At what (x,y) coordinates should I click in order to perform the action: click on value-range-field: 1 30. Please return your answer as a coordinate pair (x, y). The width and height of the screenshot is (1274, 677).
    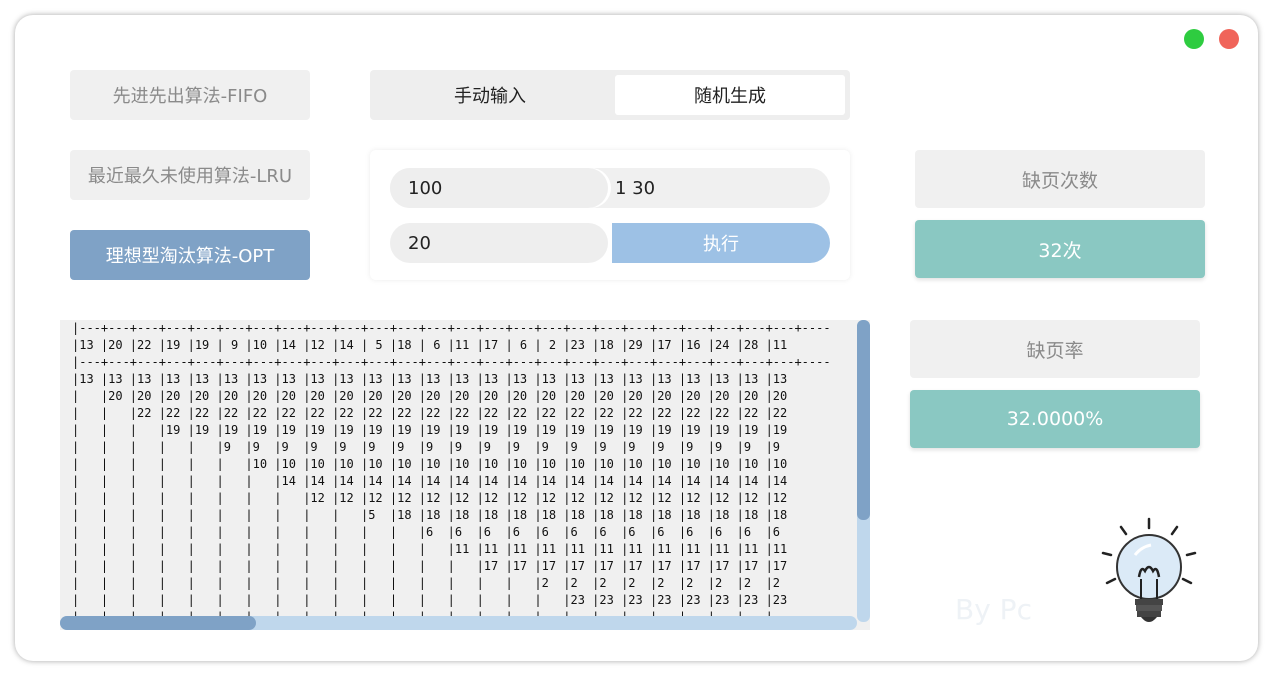
    Looking at the image, I should click on (635, 188).